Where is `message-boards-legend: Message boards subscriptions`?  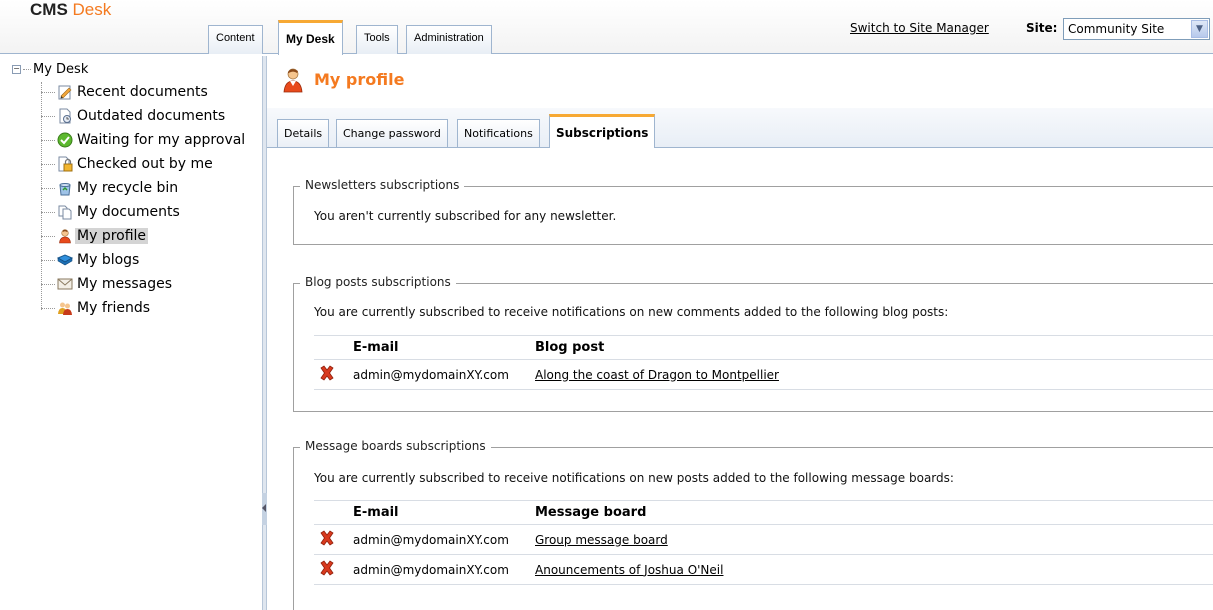
message-boards-legend: Message boards subscriptions is located at coordinates (395, 446).